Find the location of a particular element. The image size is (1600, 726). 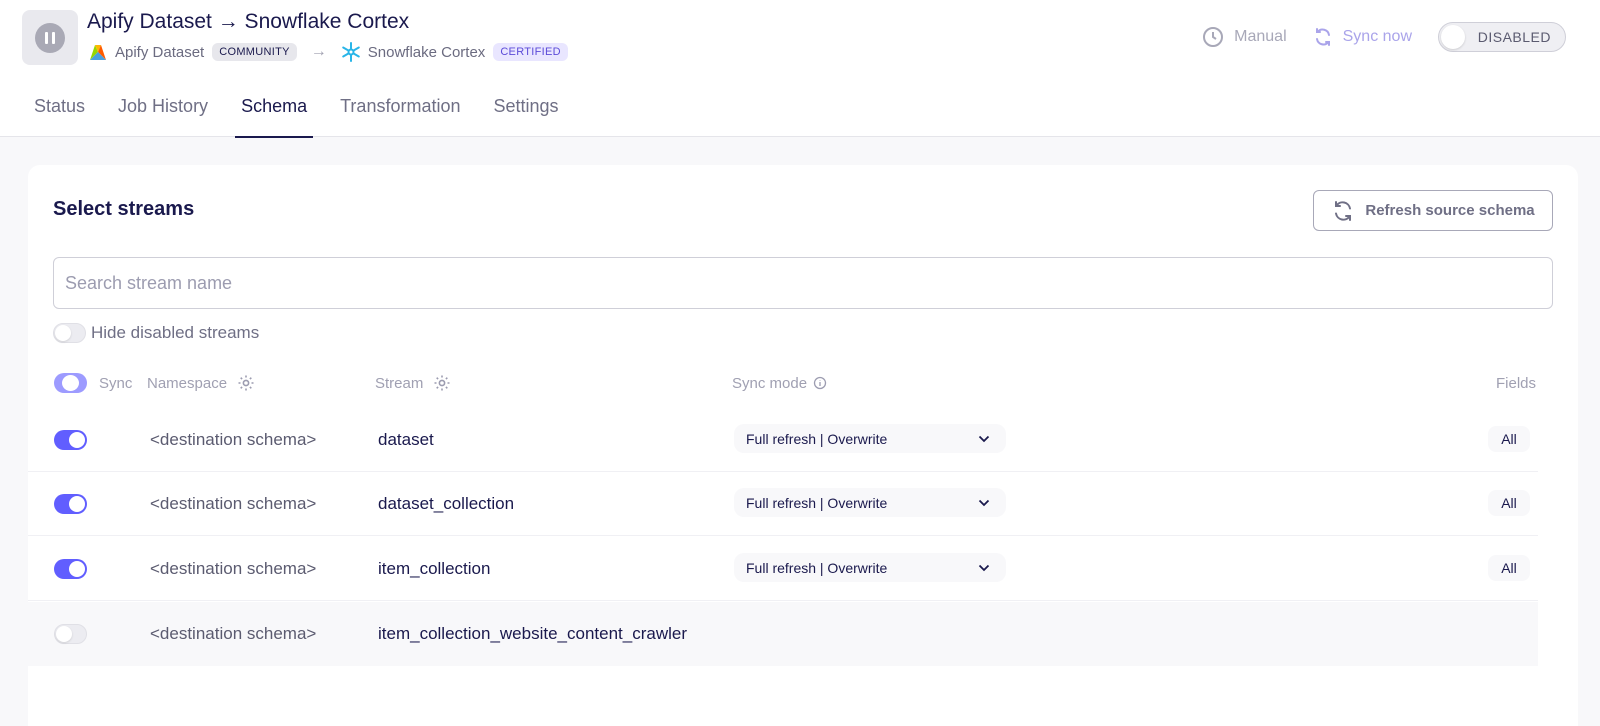

destination-link: Snowflake Cortex is located at coordinates (427, 52).